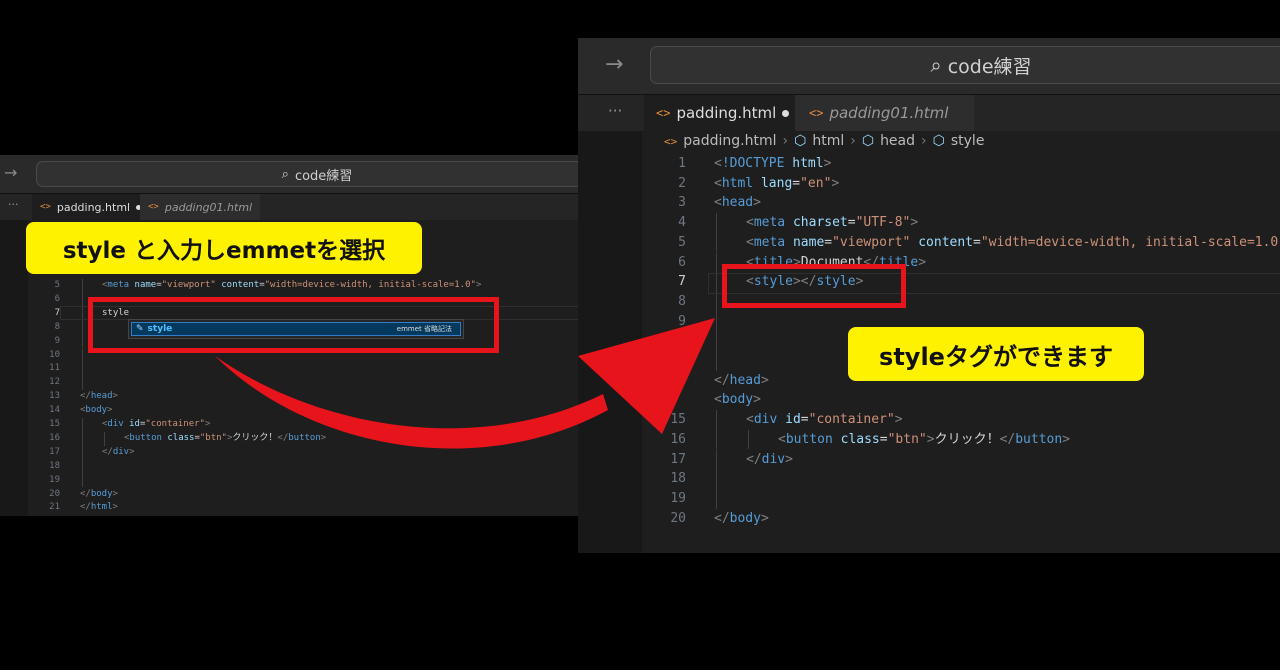 Image resolution: width=1280 pixels, height=670 pixels. I want to click on callout-before: style と入力しemmetを選択, so click(224, 248).